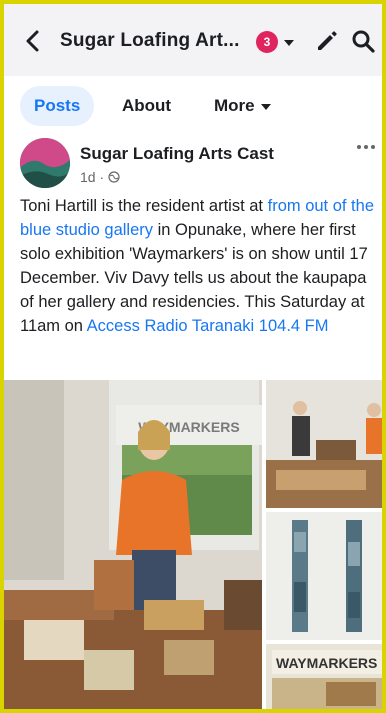 Image resolution: width=386 pixels, height=713 pixels. I want to click on edit-button, so click(327, 41).